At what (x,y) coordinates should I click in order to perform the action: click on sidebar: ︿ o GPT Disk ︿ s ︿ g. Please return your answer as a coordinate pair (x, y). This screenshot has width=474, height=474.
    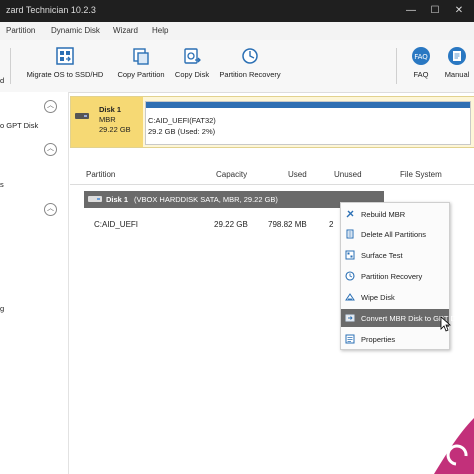
    Looking at the image, I should click on (34, 283).